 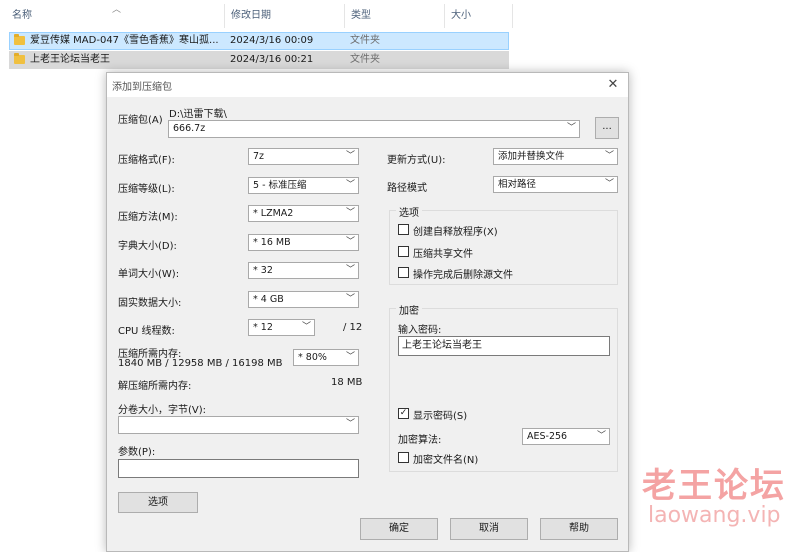 I want to click on password-label: 输入密码:, so click(x=420, y=330).